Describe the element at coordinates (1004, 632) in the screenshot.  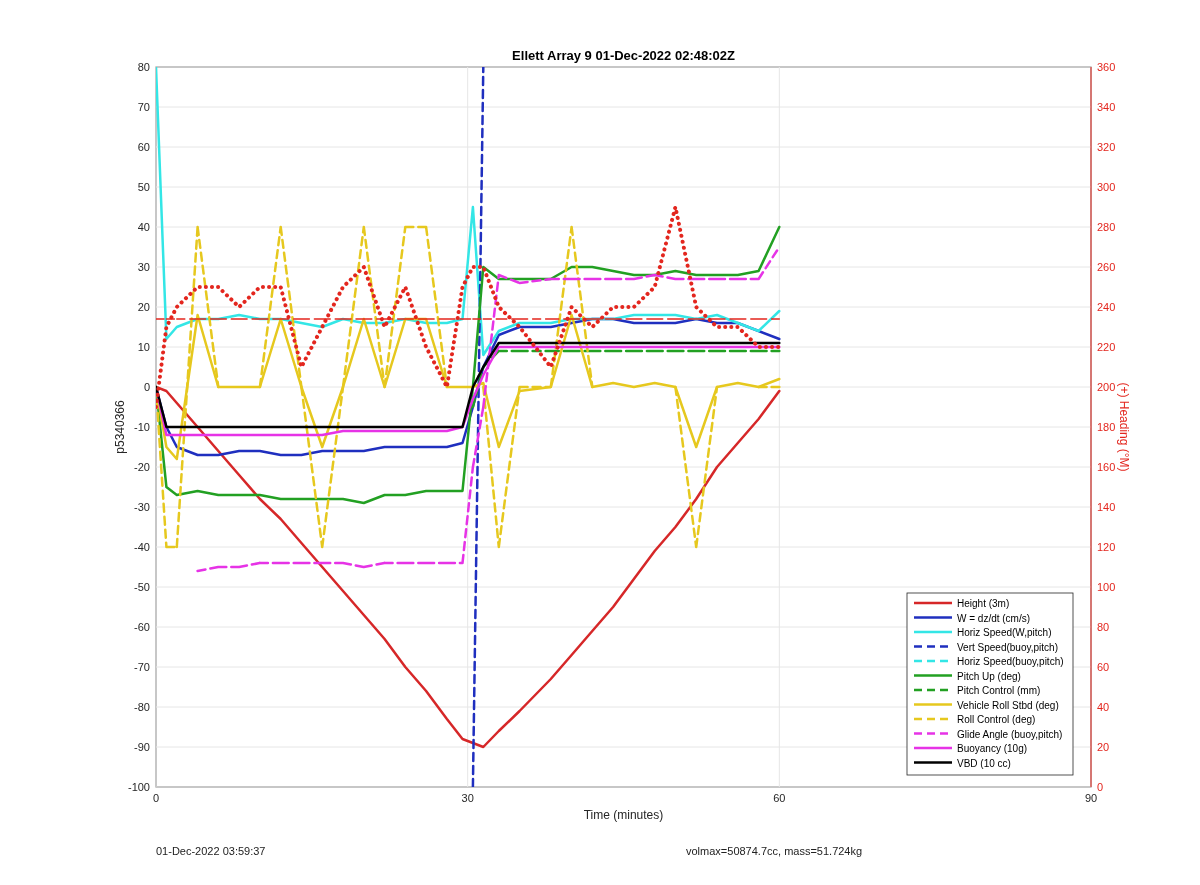
I see `legend-label: Horiz Speed(W,pitch)` at that location.